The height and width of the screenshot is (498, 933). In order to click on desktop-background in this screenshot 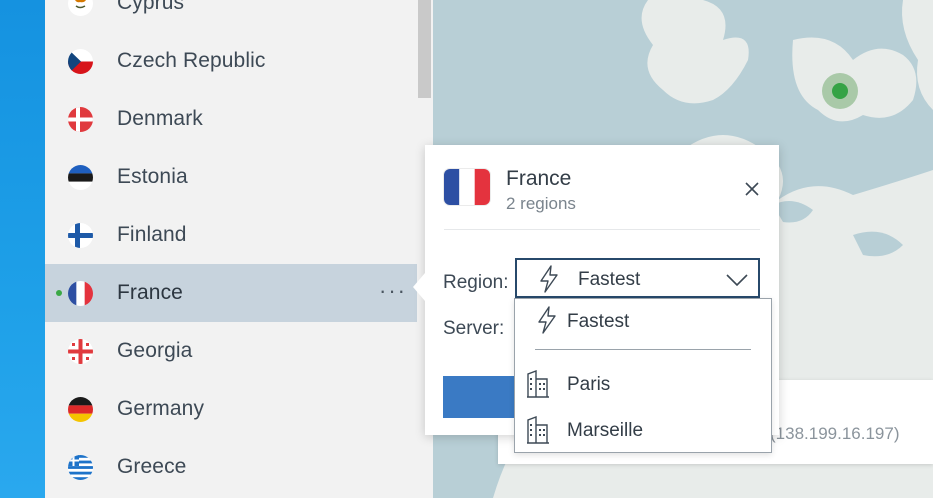, I will do `click(22, 249)`.